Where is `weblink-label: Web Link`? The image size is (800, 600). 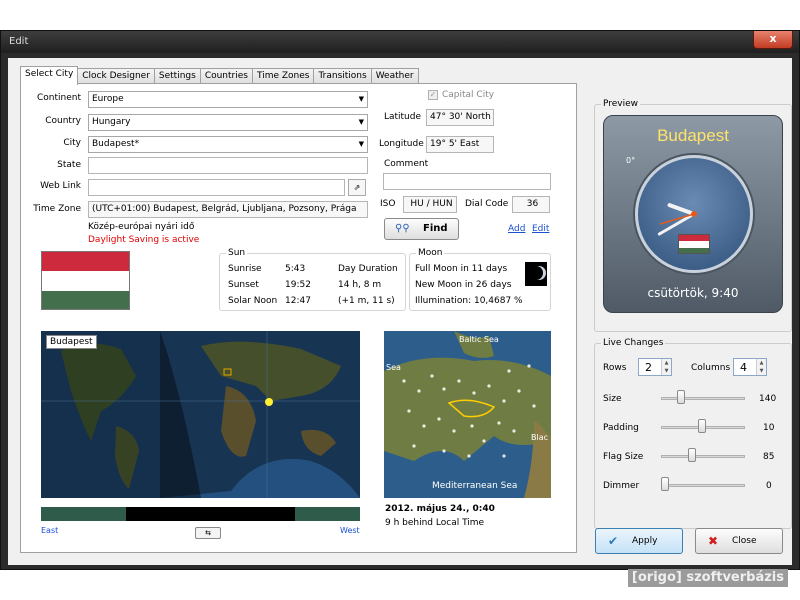
weblink-label: Web Link is located at coordinates (60, 186).